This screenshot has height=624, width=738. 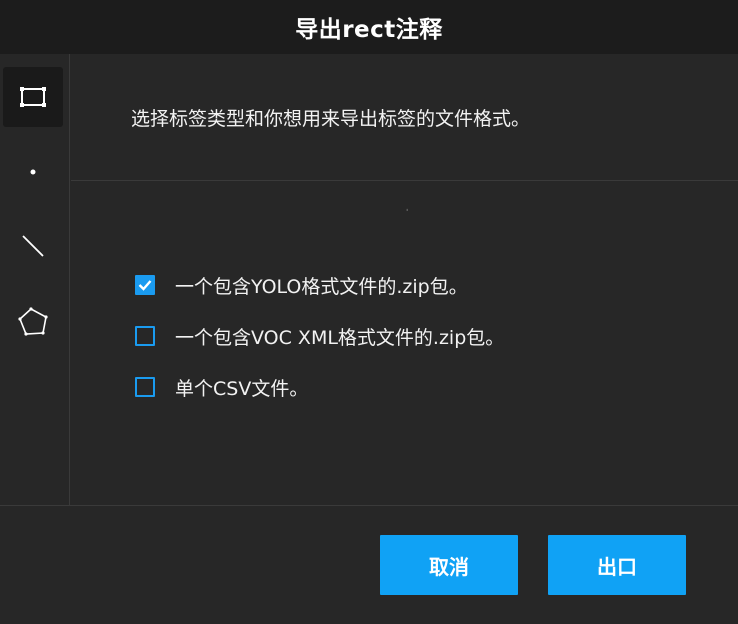 I want to click on point-icon, so click(x=33, y=172).